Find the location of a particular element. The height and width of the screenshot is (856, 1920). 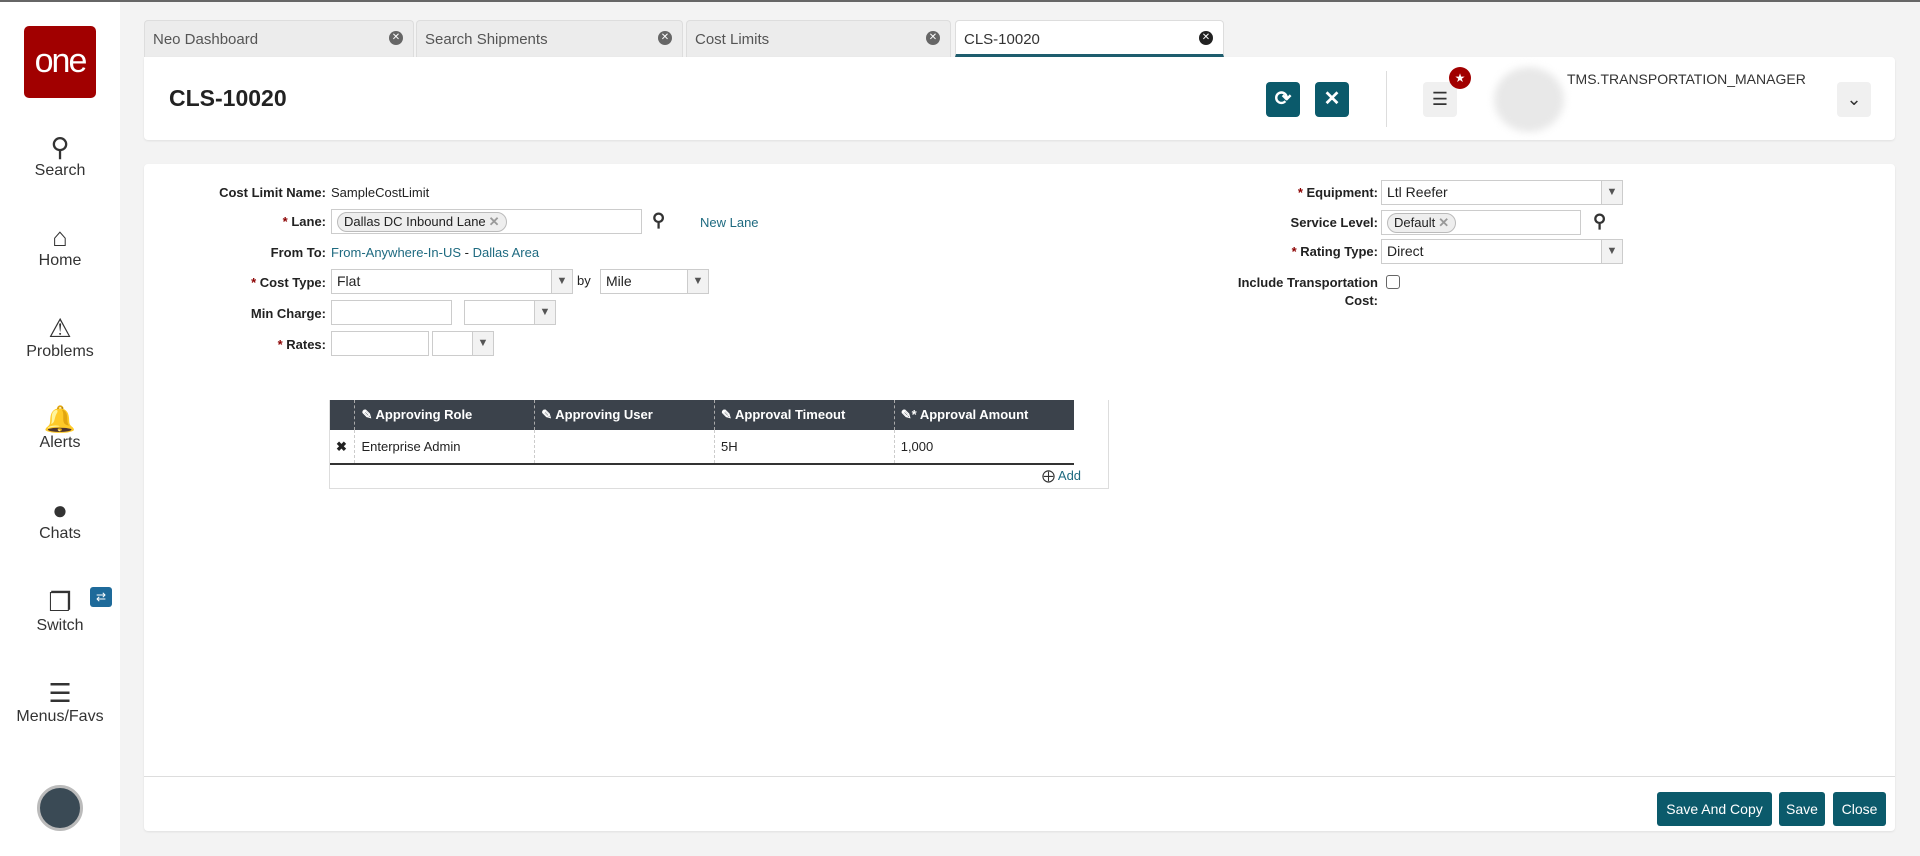

include-transportation-cost-label: Include Transportation Cost: is located at coordinates (1307, 291).